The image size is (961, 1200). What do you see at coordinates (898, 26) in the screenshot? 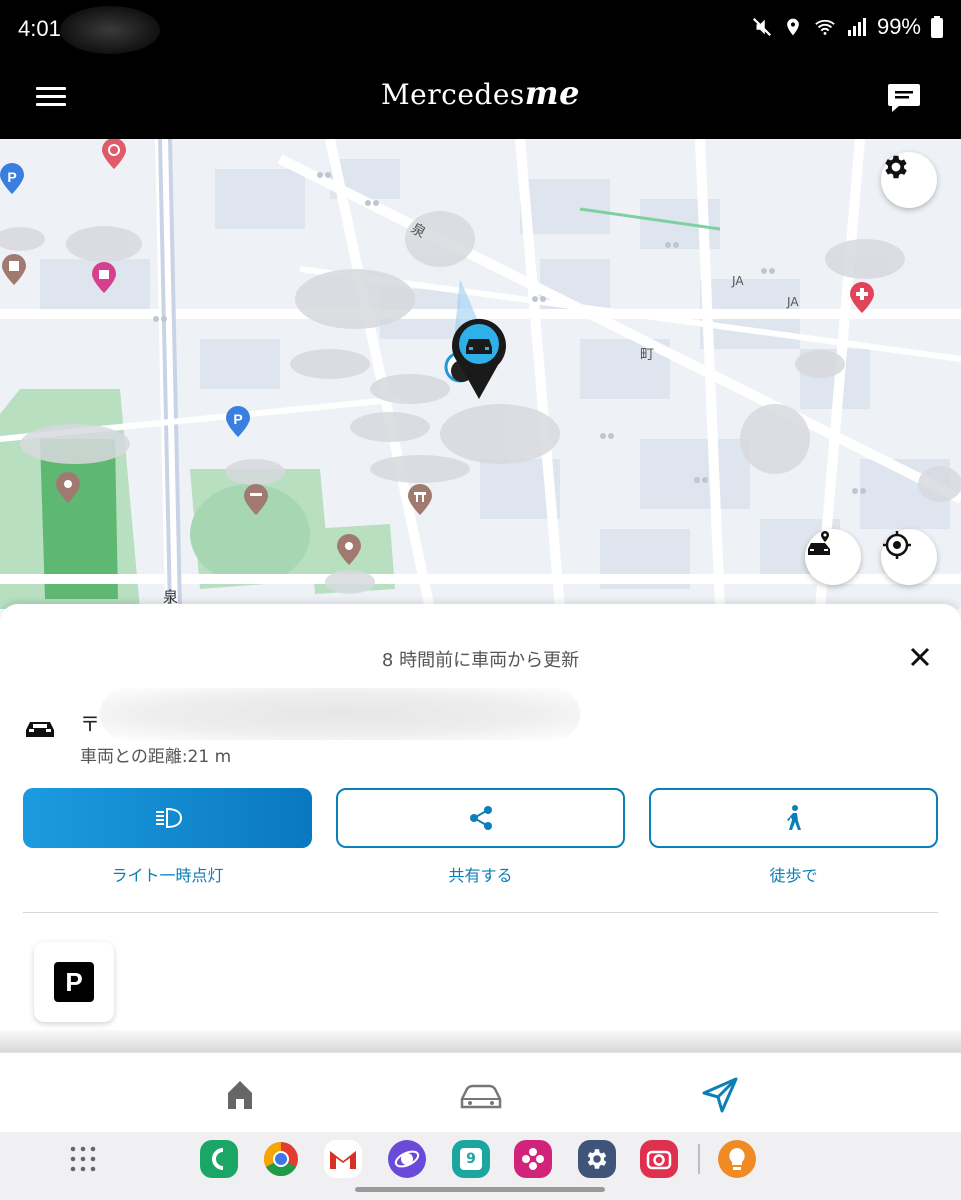
I see `battery-percent: 99%` at bounding box center [898, 26].